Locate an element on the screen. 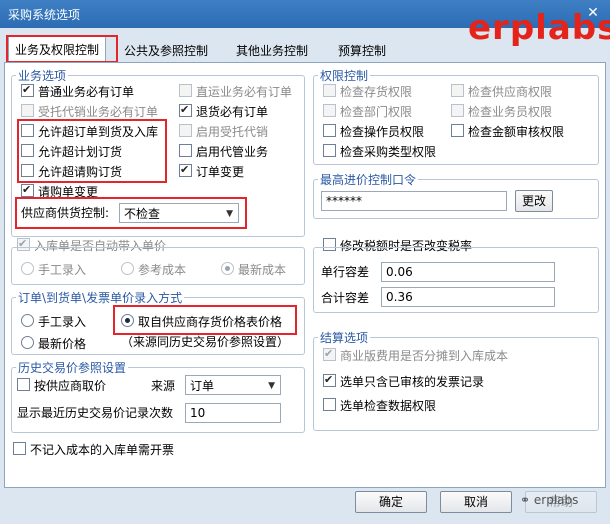 Image resolution: width=610 pixels, height=524 pixels. check-purchase-type-perm-checkbox: 检查采购类型权限 is located at coordinates (379, 152).